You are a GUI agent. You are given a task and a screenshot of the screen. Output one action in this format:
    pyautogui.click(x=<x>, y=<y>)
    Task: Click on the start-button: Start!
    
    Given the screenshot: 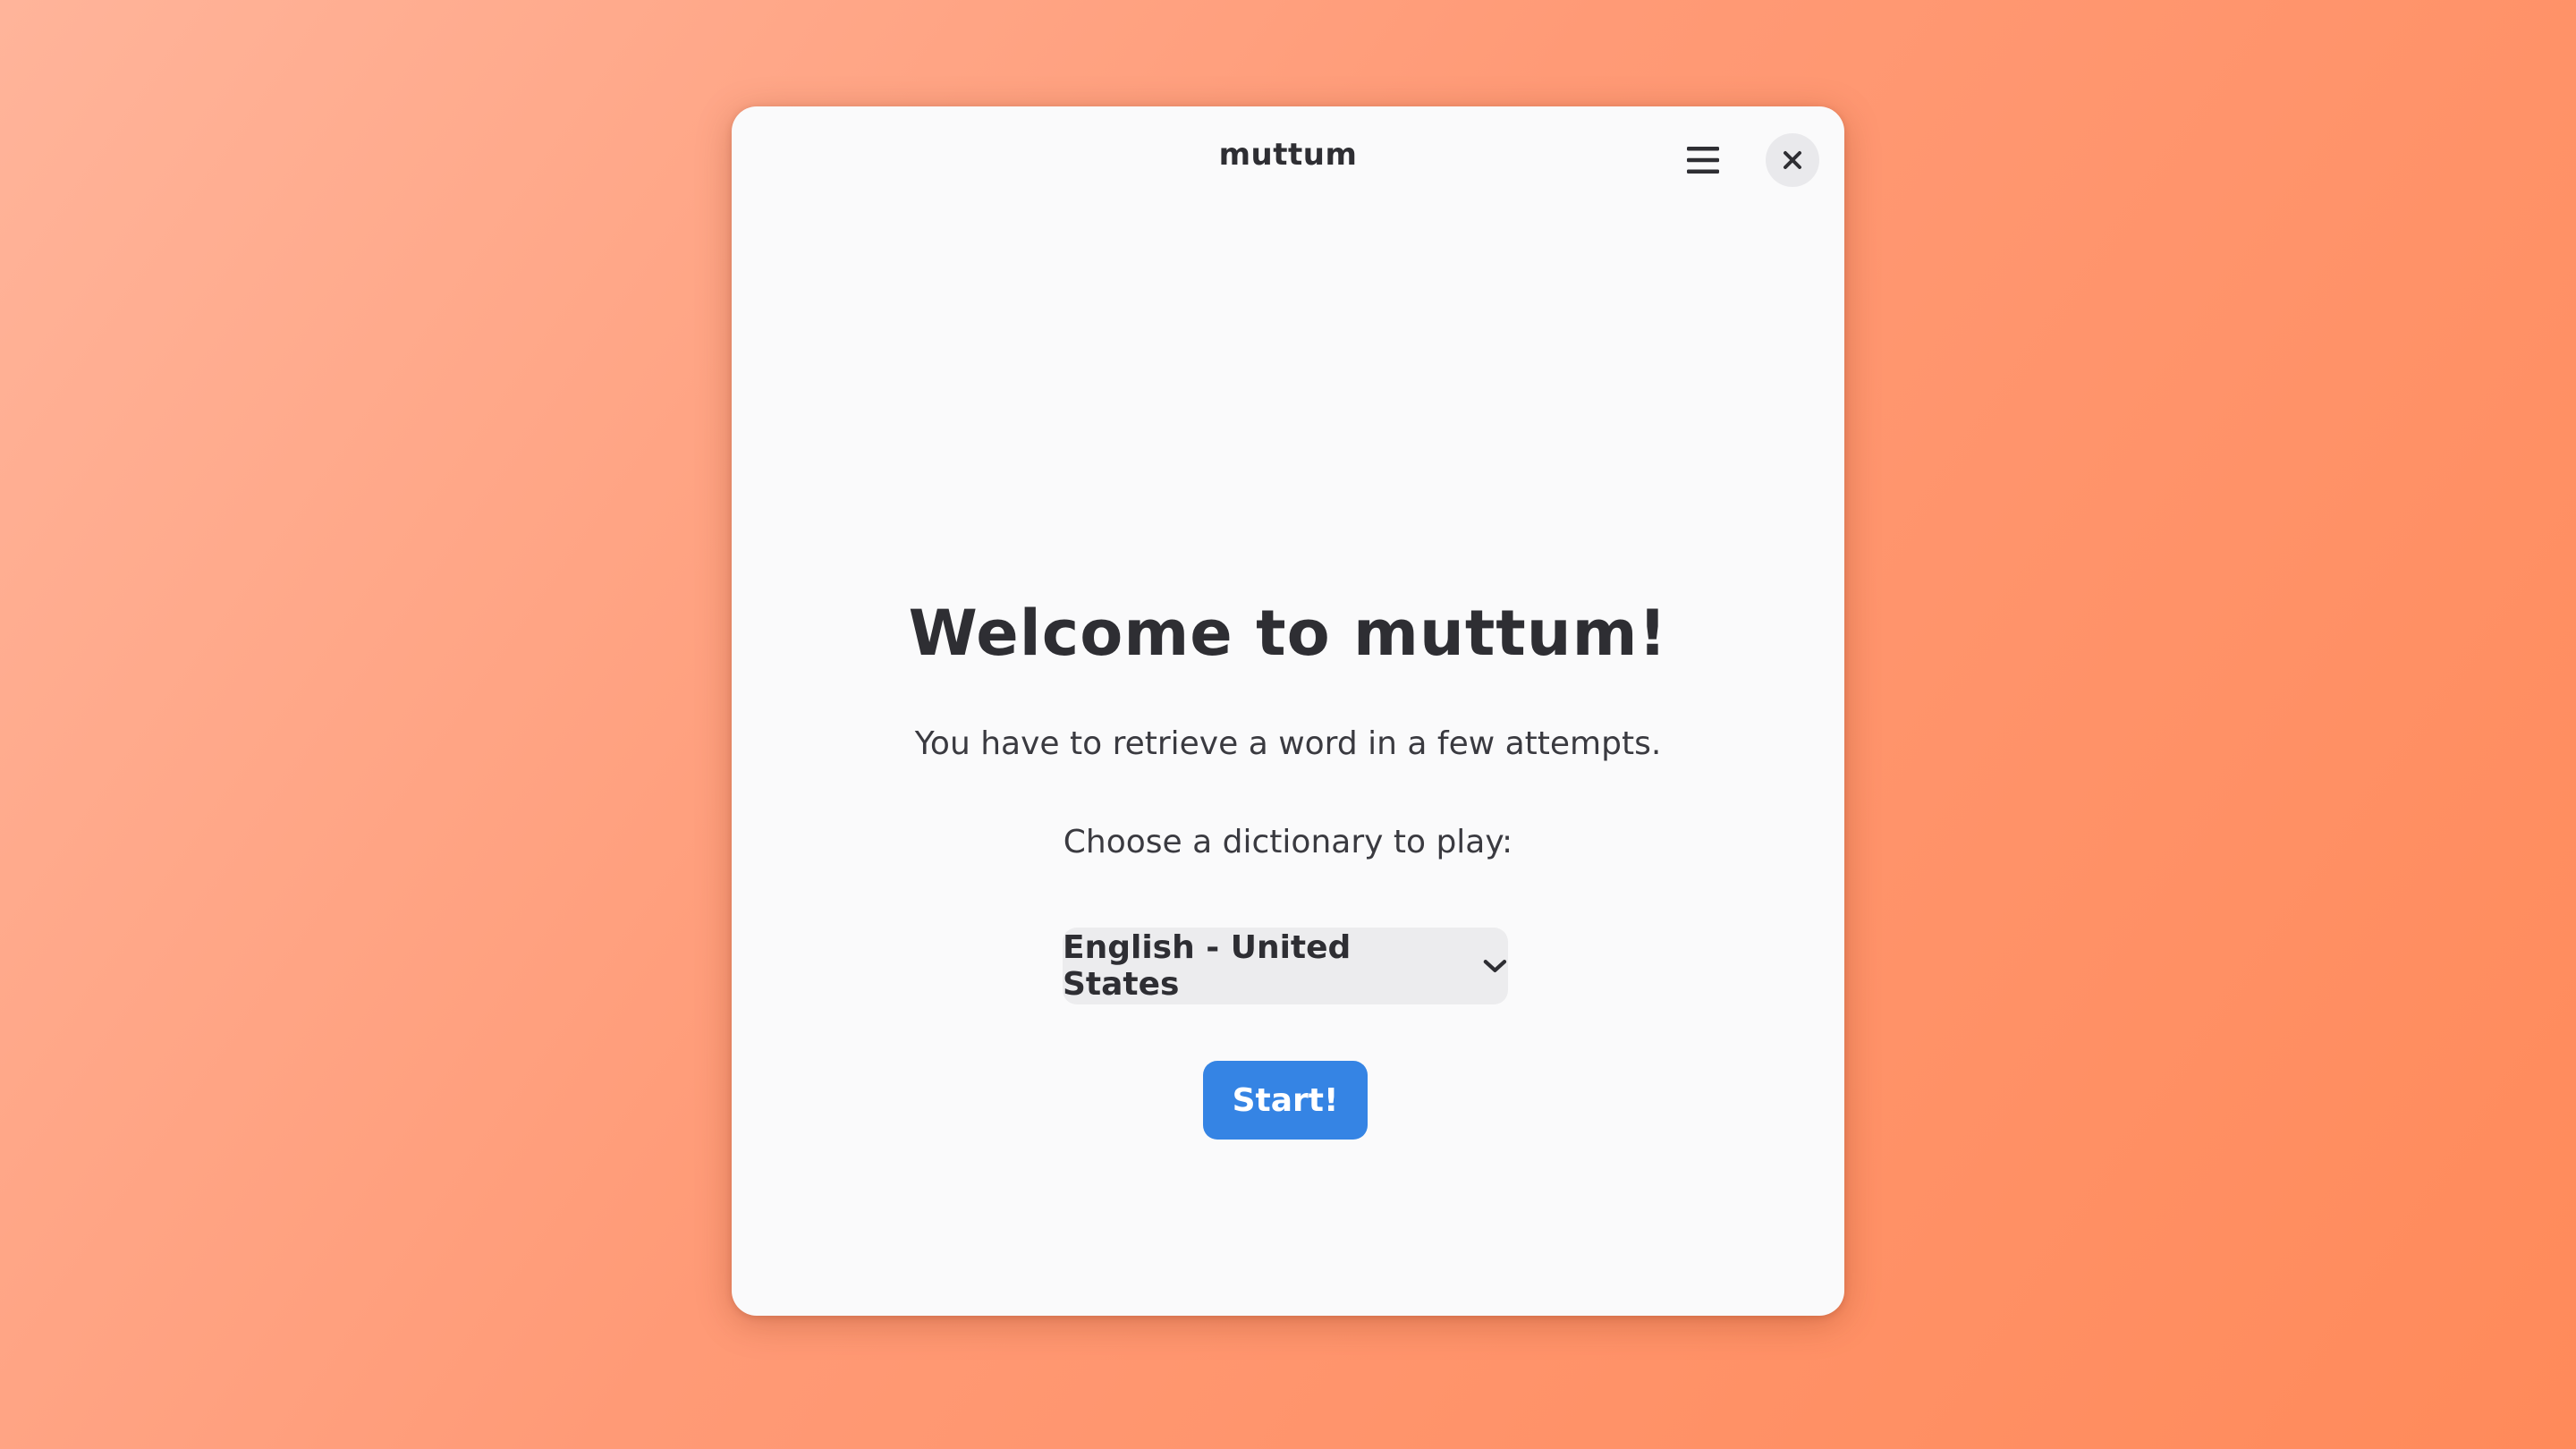 What is the action you would take?
    pyautogui.click(x=1285, y=1100)
    